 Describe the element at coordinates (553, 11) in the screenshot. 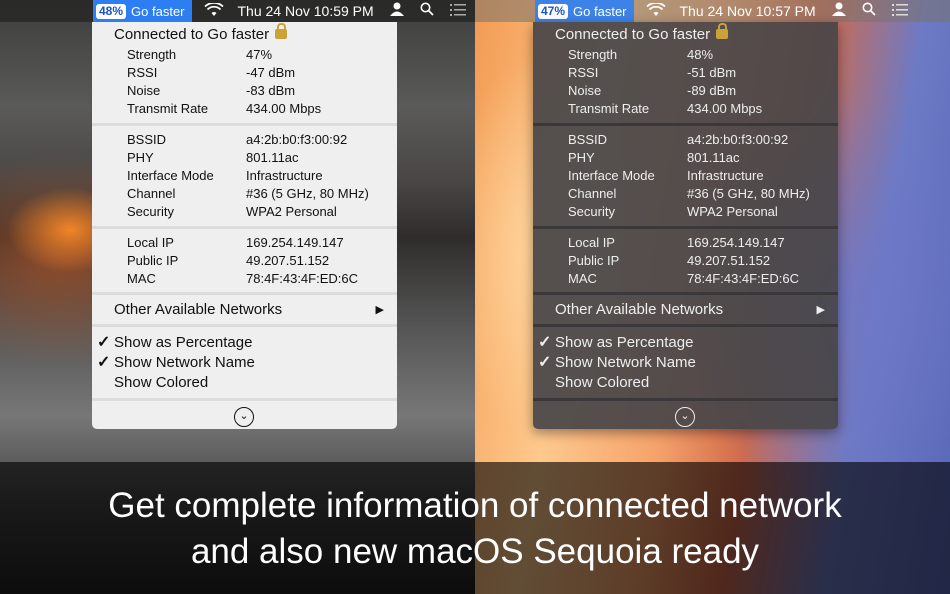

I see `signal-percent: 47%` at that location.